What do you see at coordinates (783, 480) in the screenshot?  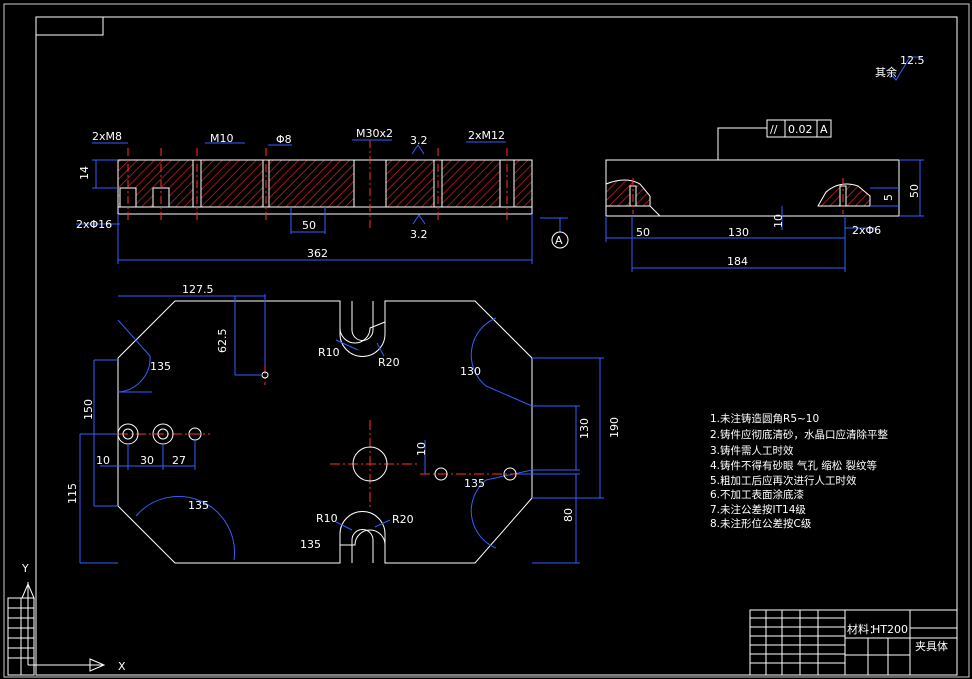 I see `note-5: 5.粗加工后应再次进行人工时效` at bounding box center [783, 480].